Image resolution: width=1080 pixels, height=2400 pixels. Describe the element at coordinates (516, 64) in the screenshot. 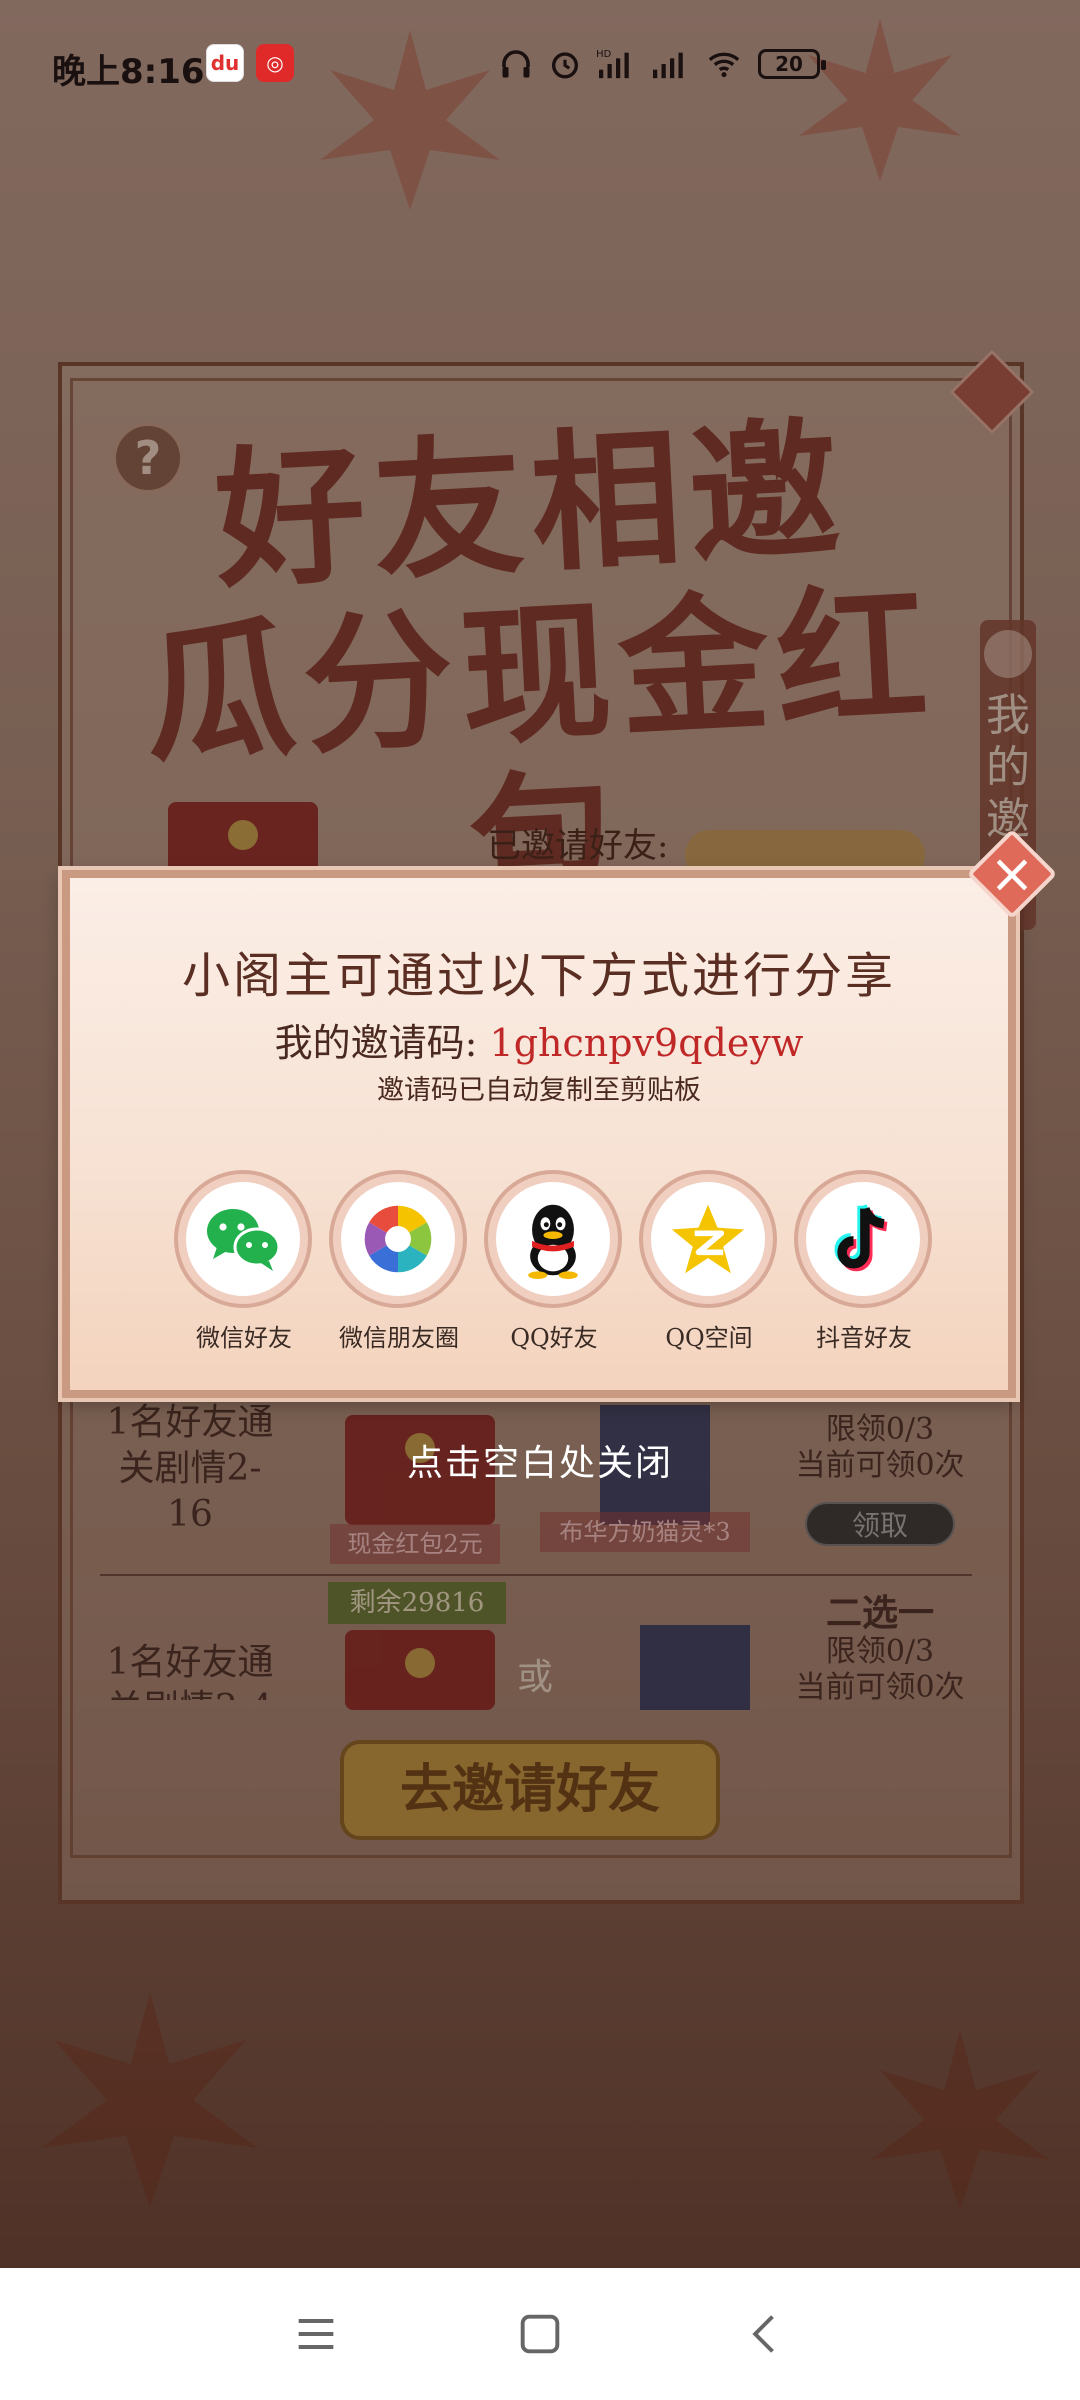

I see `headphones-icon` at that location.